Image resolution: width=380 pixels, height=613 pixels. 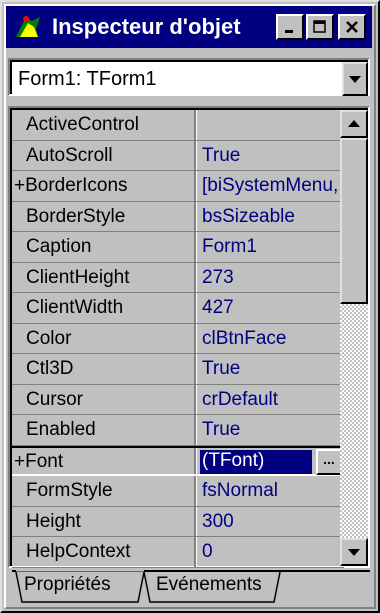 What do you see at coordinates (272, 491) in the screenshot?
I see `property-value: fsNormal` at bounding box center [272, 491].